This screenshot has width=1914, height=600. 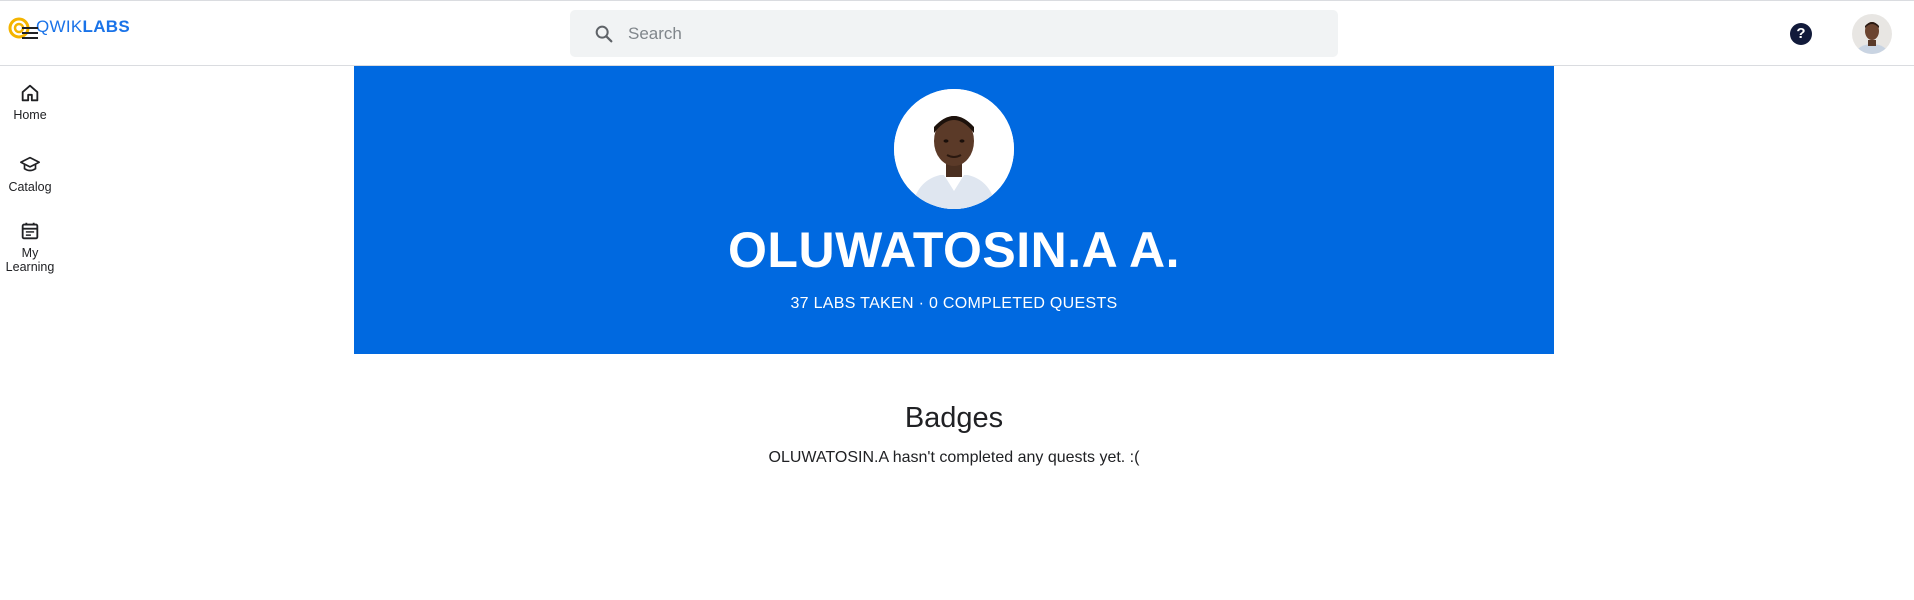 What do you see at coordinates (968, 33) in the screenshot?
I see `search-input` at bounding box center [968, 33].